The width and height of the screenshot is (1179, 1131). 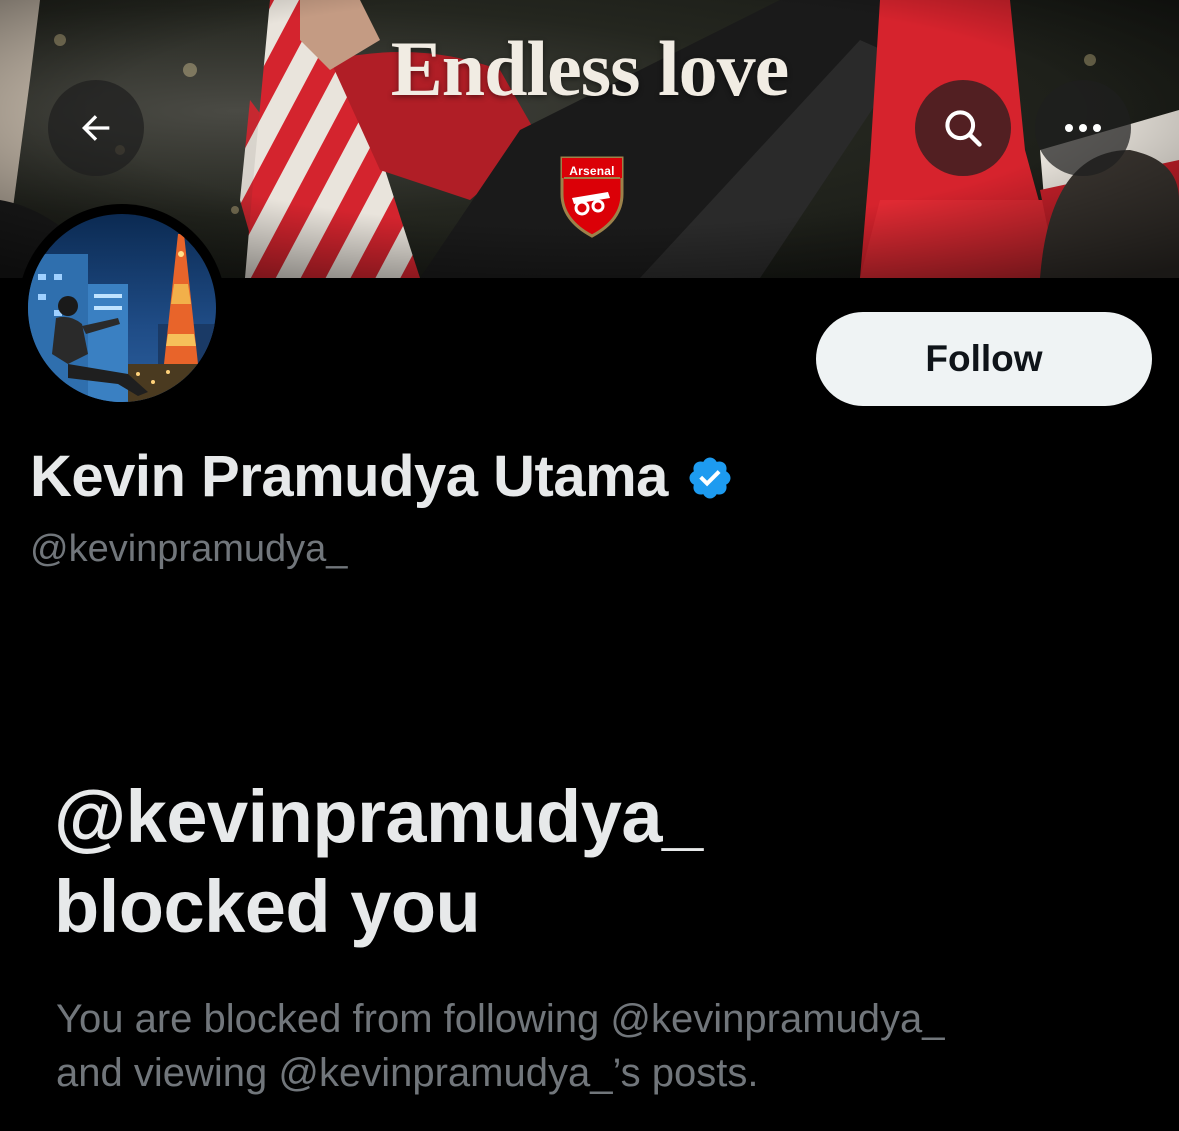 What do you see at coordinates (378, 862) in the screenshot?
I see `blocked-title: @kevinpramudya_ blocked you` at bounding box center [378, 862].